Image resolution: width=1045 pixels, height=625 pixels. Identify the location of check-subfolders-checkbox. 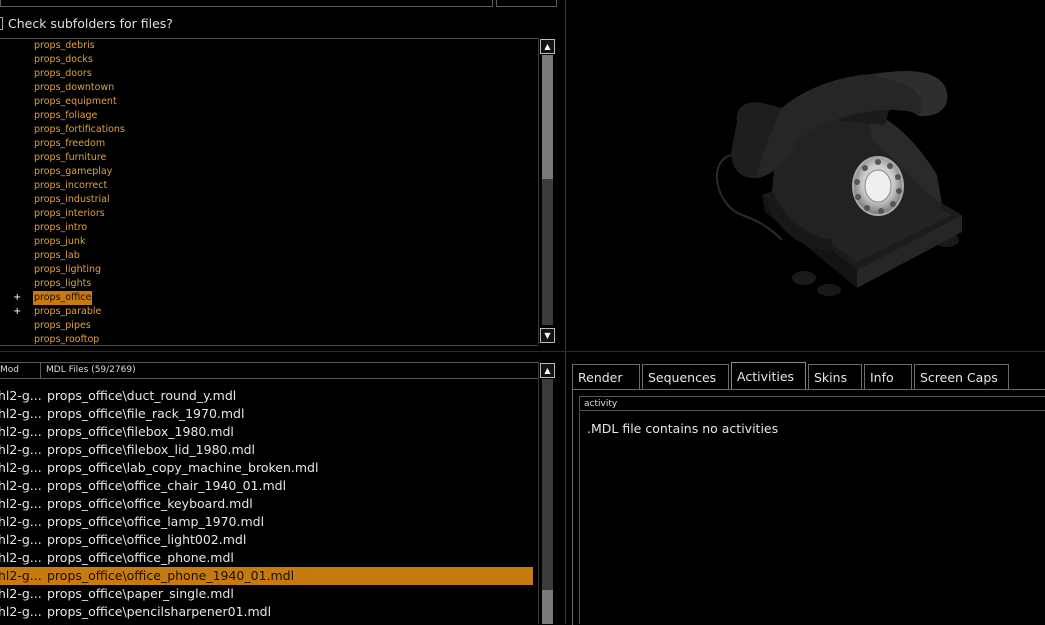
(1, 23).